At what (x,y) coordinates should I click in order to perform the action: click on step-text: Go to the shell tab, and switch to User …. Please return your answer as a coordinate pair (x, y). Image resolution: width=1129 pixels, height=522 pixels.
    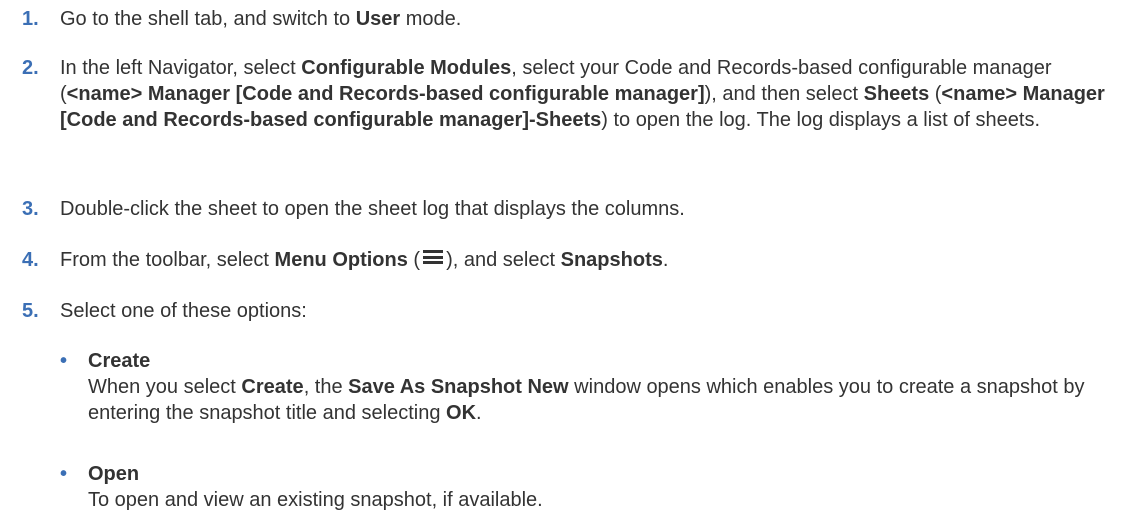
    Looking at the image, I should click on (585, 19).